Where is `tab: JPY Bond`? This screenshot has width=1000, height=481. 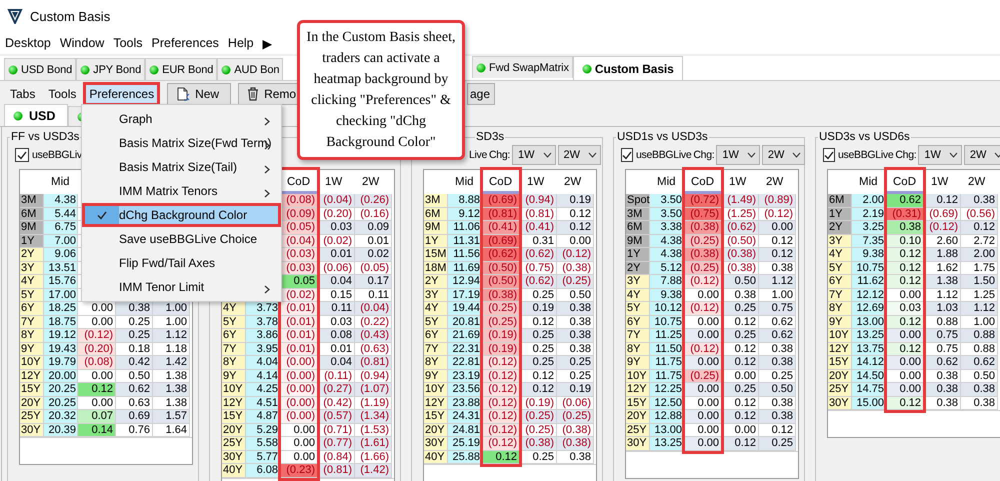 tab: JPY Bond is located at coordinates (111, 69).